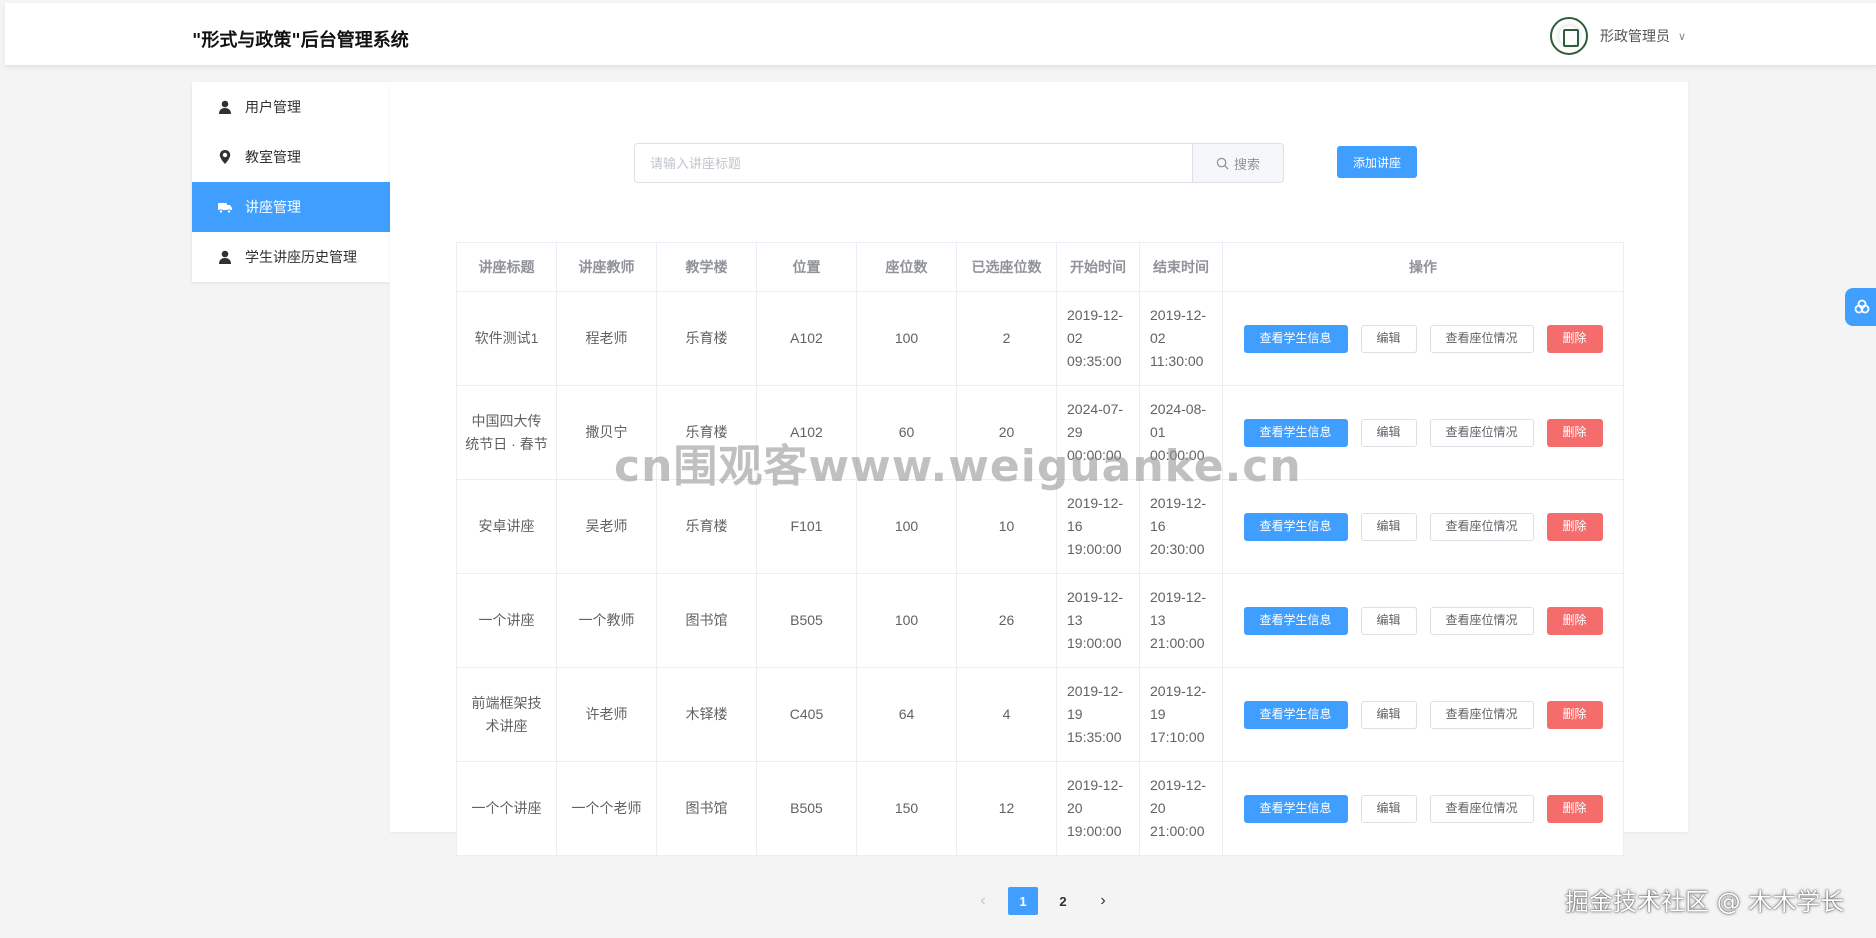  Describe the element at coordinates (506, 267) in the screenshot. I see `column-header: 讲座标题` at that location.